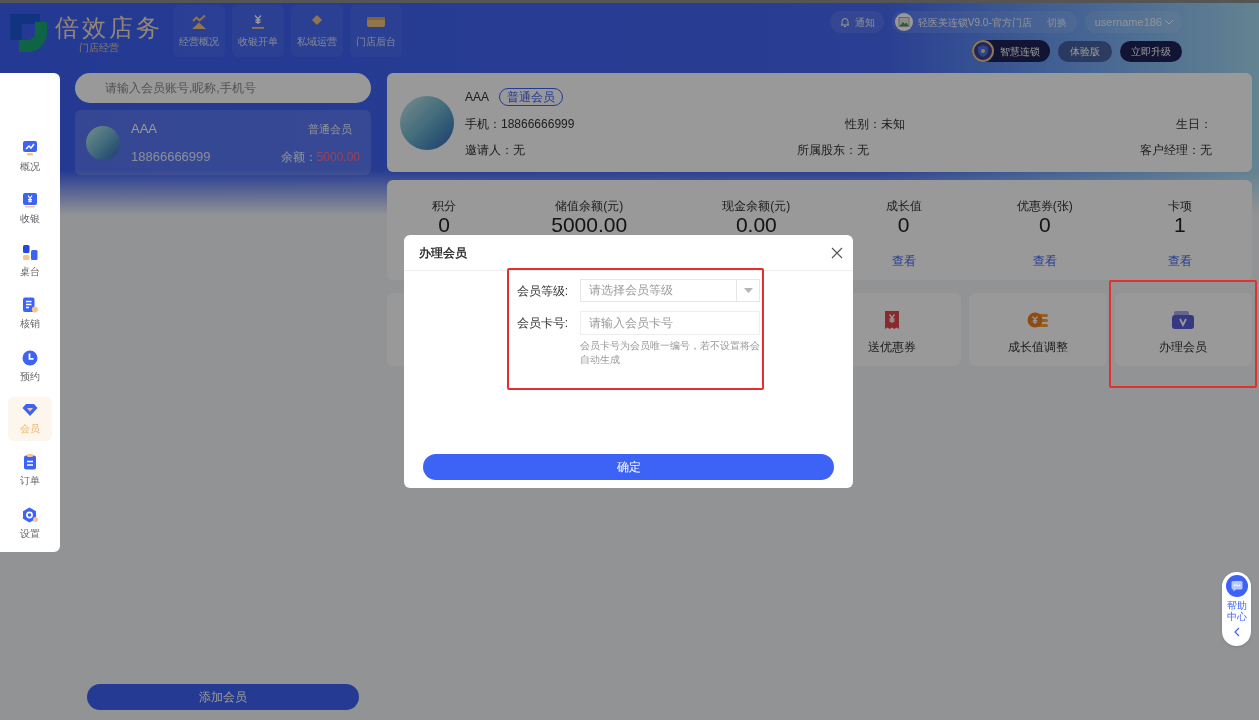  Describe the element at coordinates (1180, 225) in the screenshot. I see `stat-value: 1` at that location.